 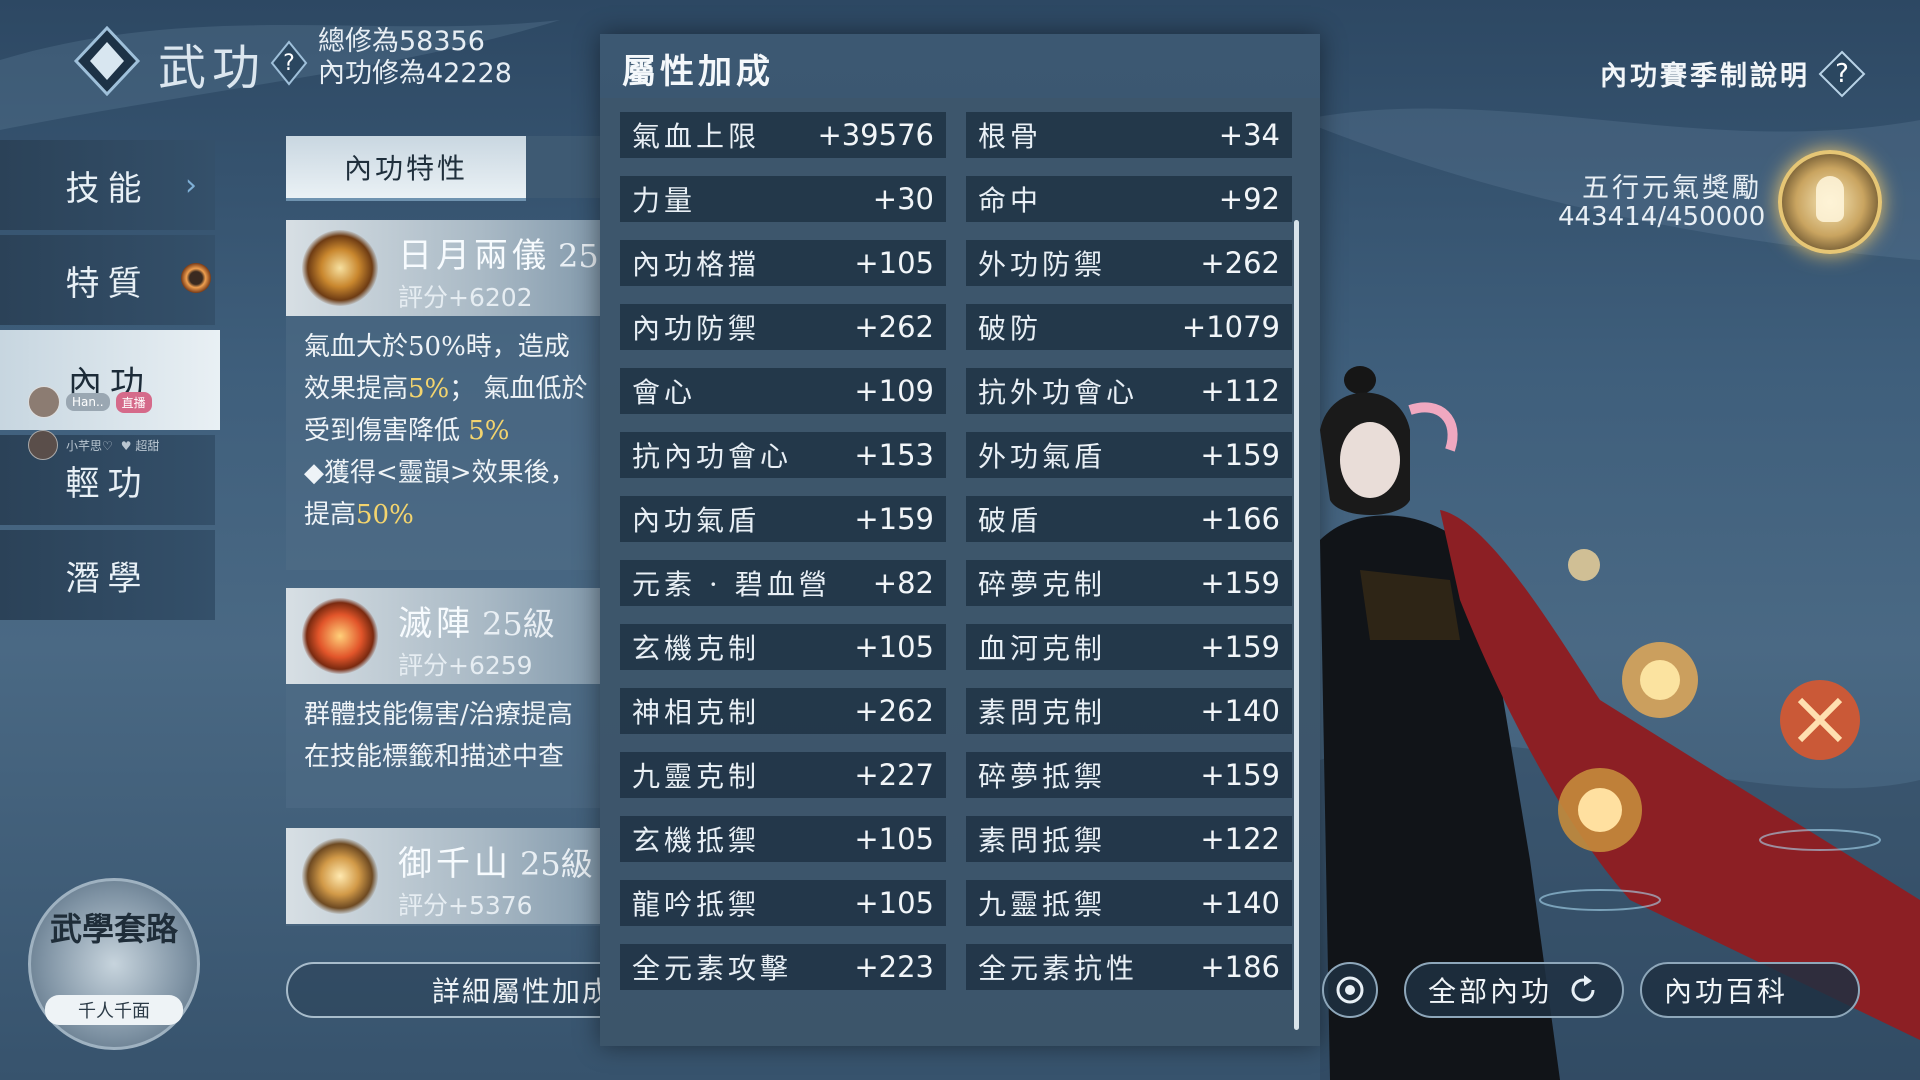 I want to click on side-nav: 技能 › 特質 內功 輕功 潛學, so click(x=110, y=382).